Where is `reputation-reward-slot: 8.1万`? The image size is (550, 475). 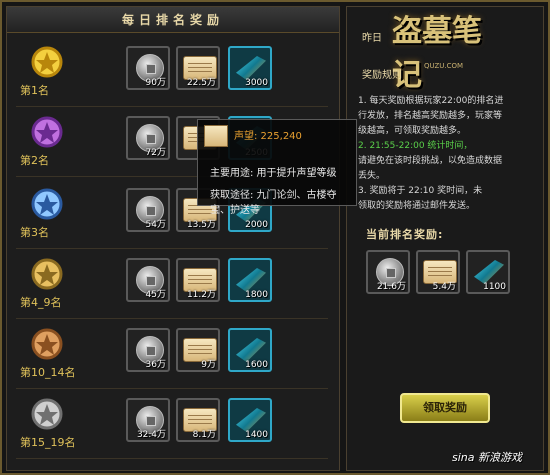 reputation-reward-slot: 8.1万 is located at coordinates (198, 420).